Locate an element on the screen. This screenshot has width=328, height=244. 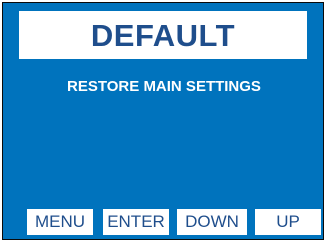
page-title: DEFAULT is located at coordinates (163, 35).